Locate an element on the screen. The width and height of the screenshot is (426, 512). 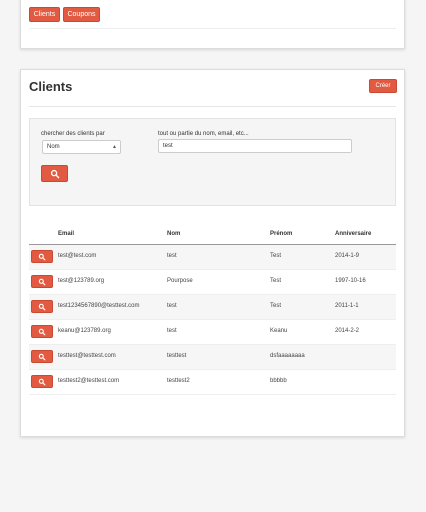
filter-select: Nom ▲ is located at coordinates (81, 147).